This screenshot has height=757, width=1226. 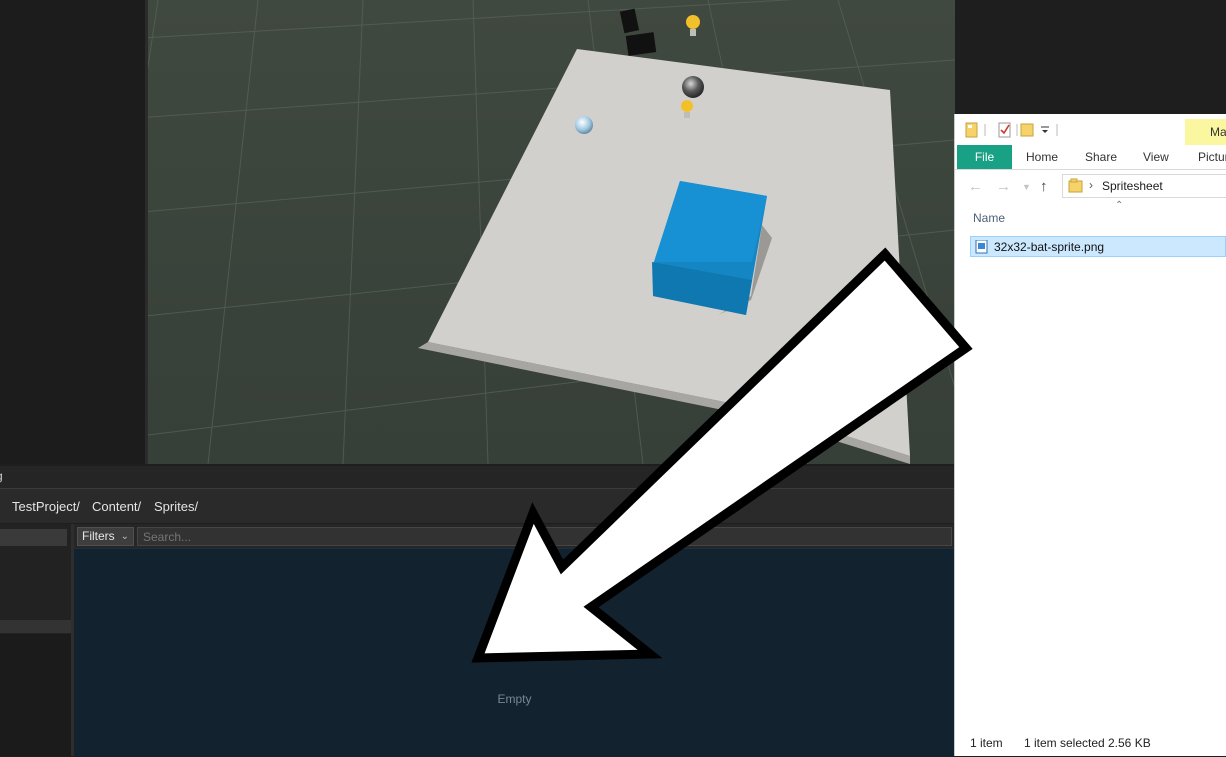 I want to click on content-panel-title: g, so click(x=1, y=476).